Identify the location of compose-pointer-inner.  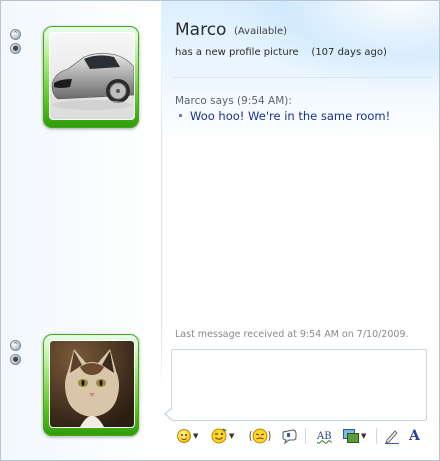
(169, 414).